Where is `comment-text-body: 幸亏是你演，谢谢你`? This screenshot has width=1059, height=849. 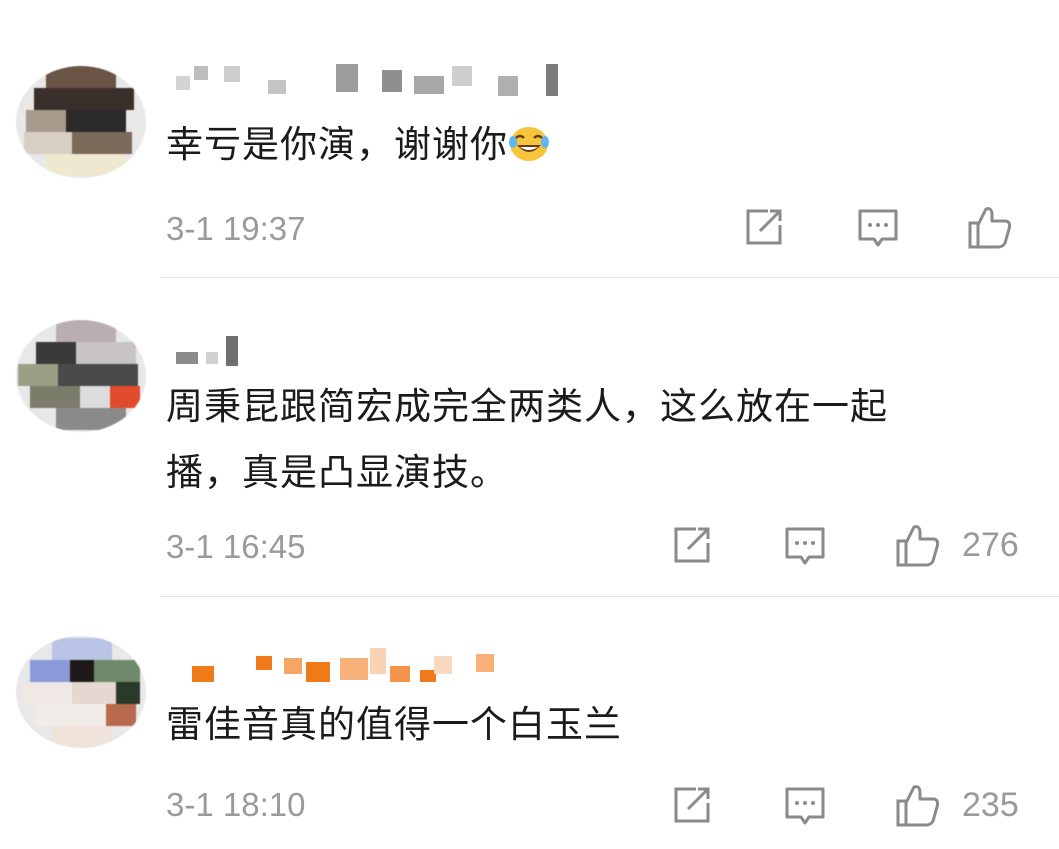
comment-text-body: 幸亏是你演，谢谢你 is located at coordinates (337, 144).